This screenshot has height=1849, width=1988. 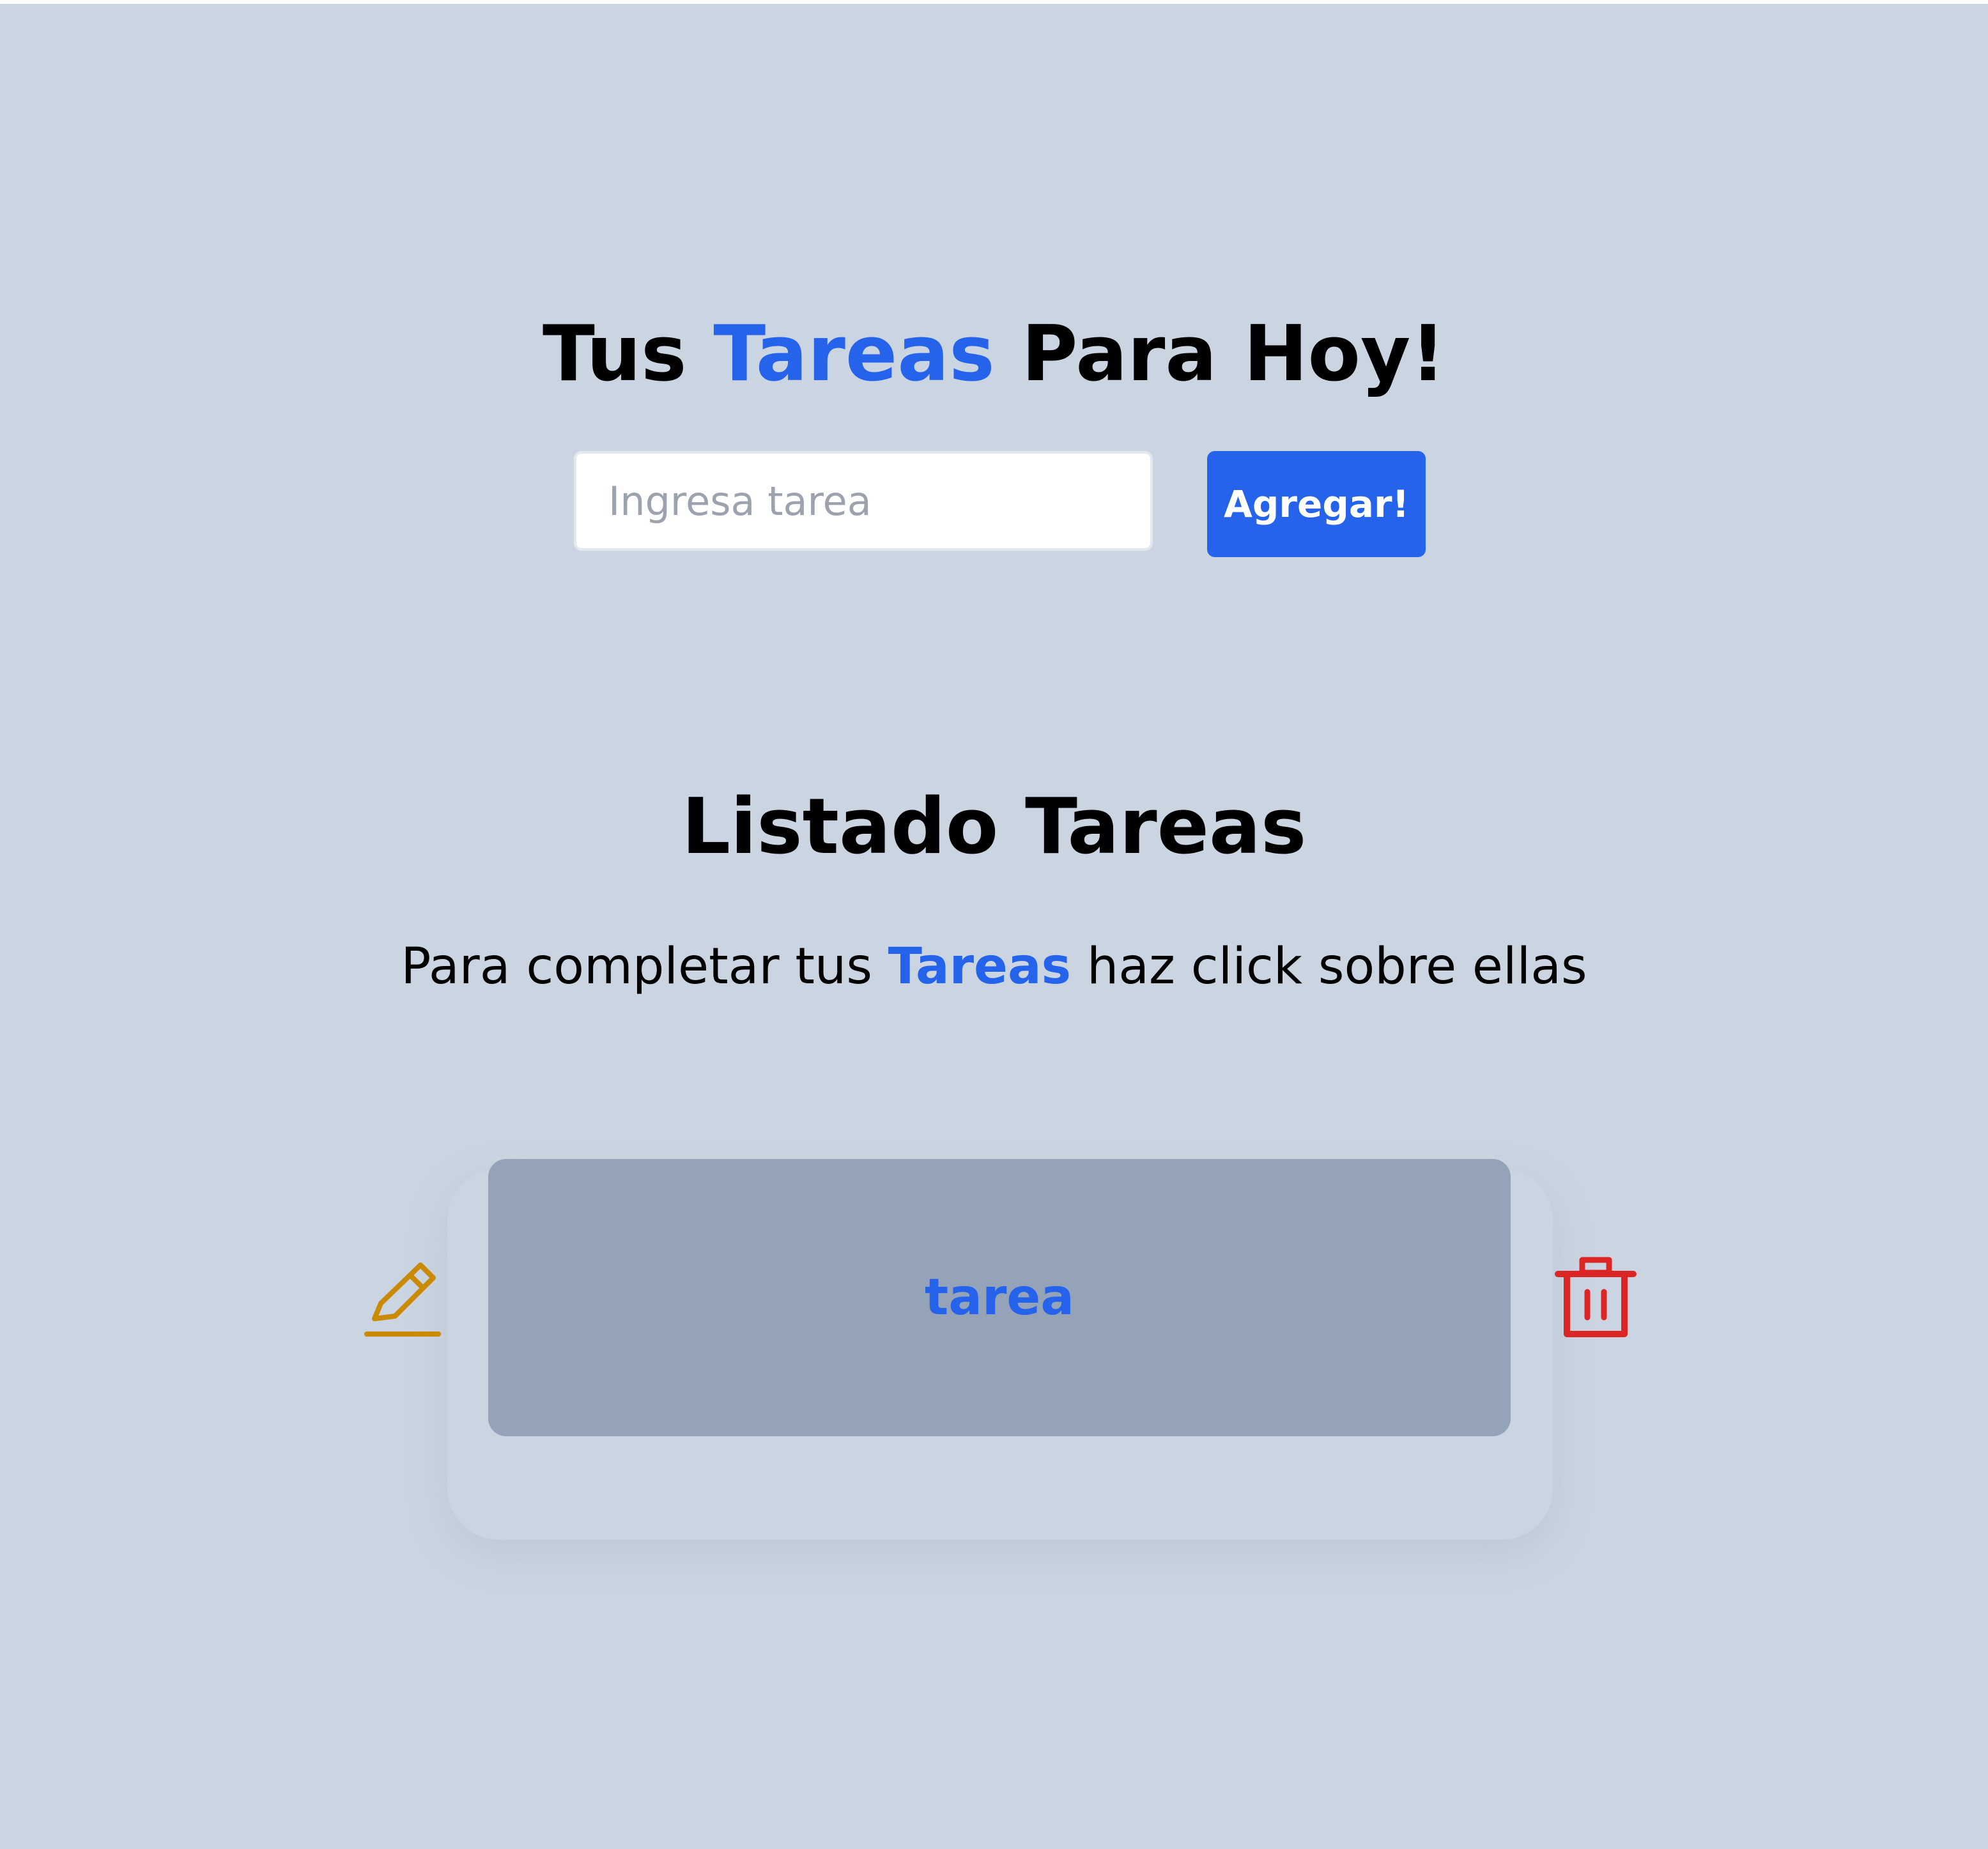 I want to click on page-title: Tus Tareas Para Hoy!, so click(x=994, y=355).